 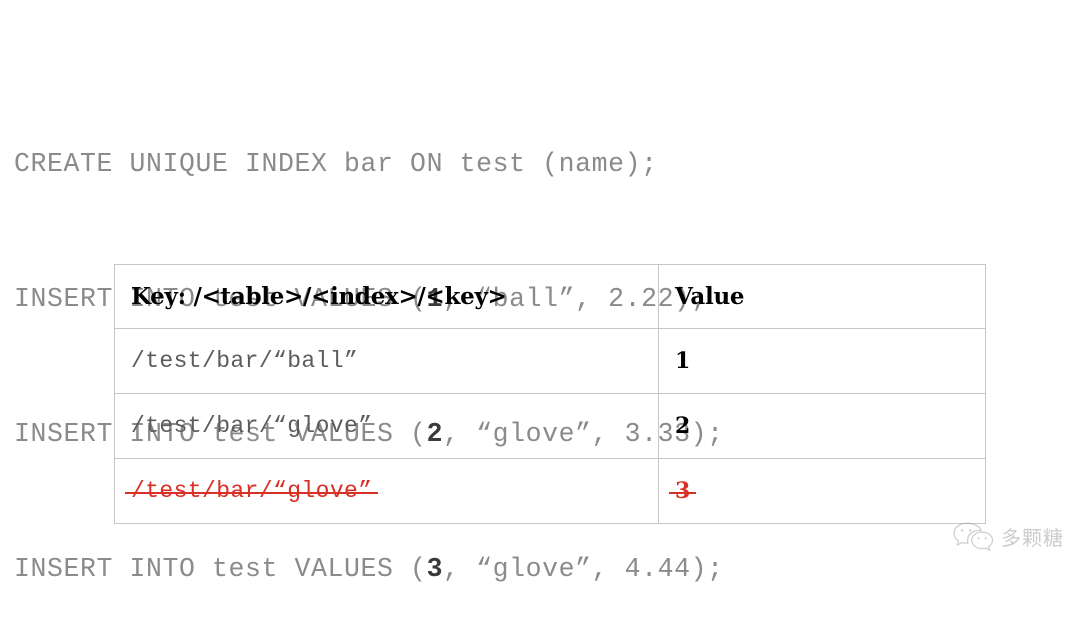 I want to click on cell-key: /test/bar/“glove”, so click(x=386, y=426).